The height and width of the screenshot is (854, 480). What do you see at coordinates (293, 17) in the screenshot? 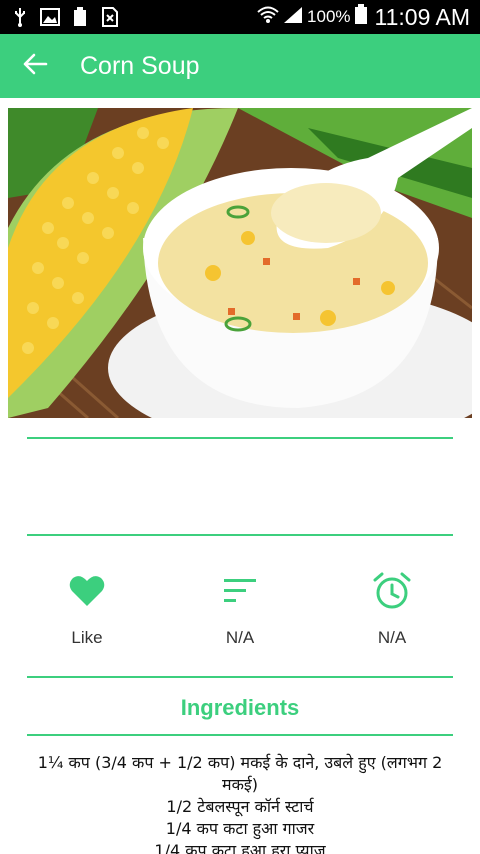
I see `signal-icon` at bounding box center [293, 17].